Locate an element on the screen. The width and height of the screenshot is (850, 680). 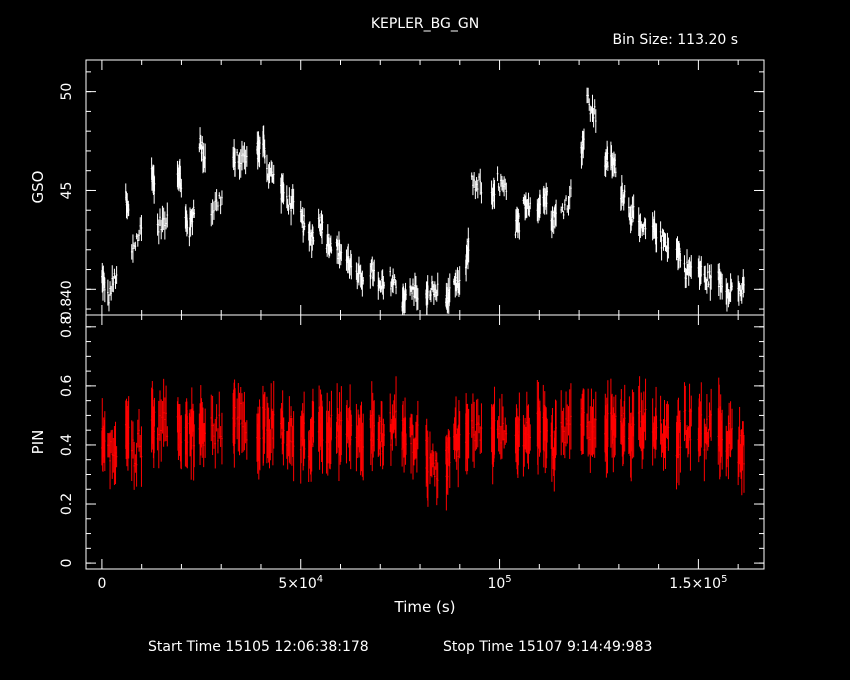
gso-axis-label: GSO is located at coordinates (38, 187).